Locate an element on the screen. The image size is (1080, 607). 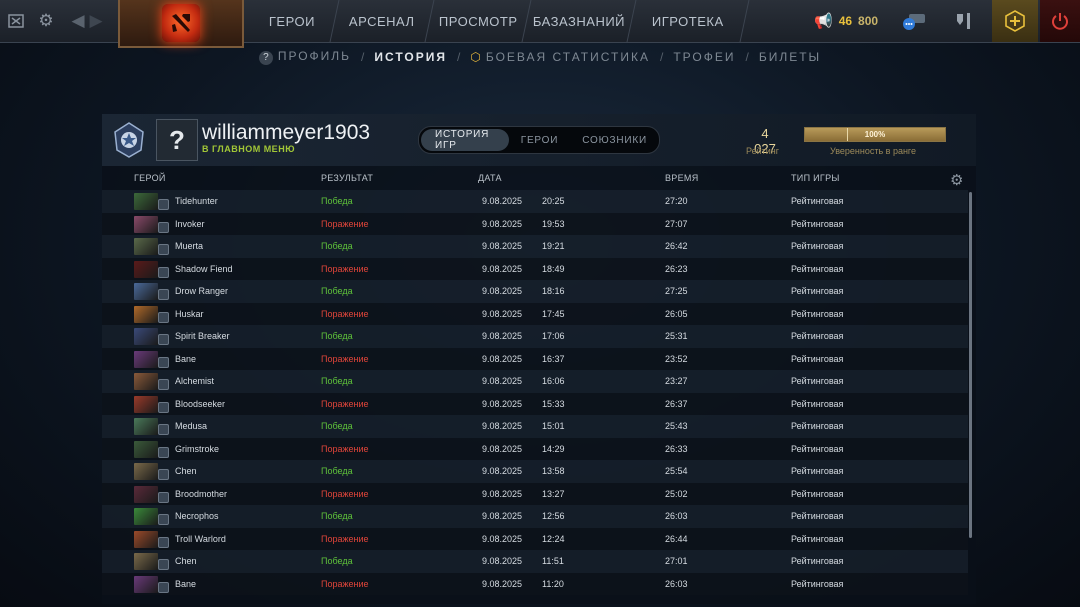
nav-arsenal: АРСЕНАЛ is located at coordinates (382, 21).